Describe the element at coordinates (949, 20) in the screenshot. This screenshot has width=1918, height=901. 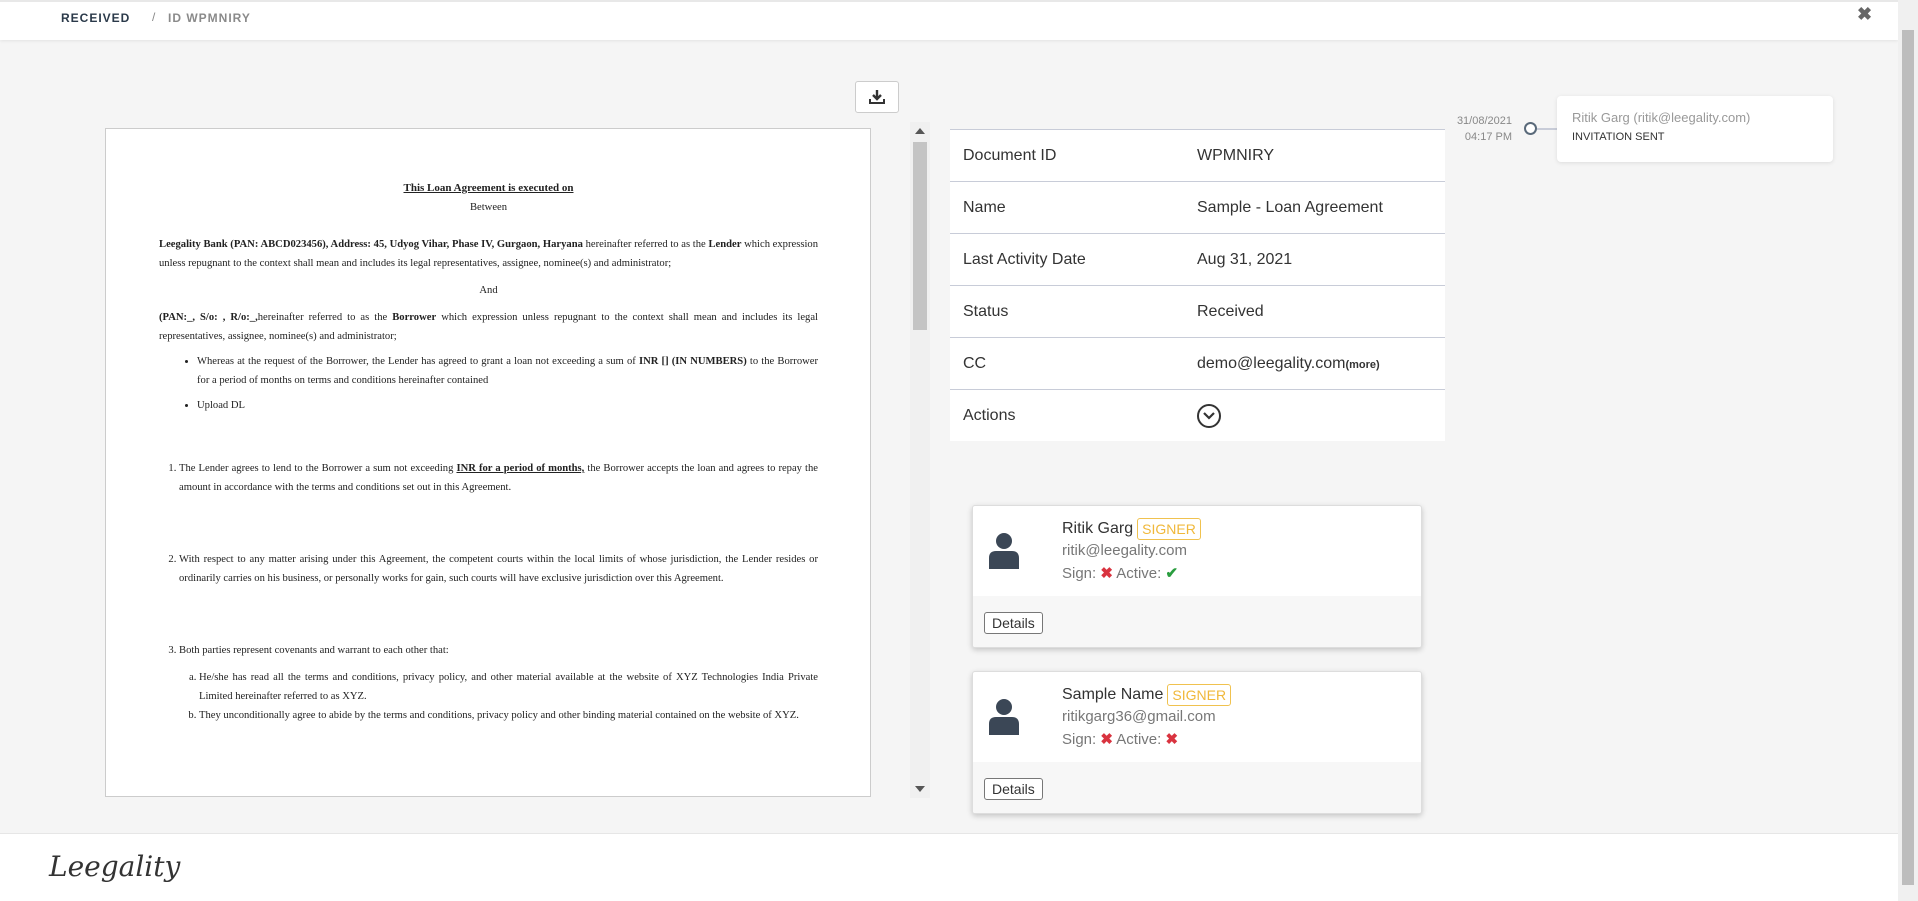
I see `top-bar: RECEIVED / ID WPMNIRY ✖` at that location.